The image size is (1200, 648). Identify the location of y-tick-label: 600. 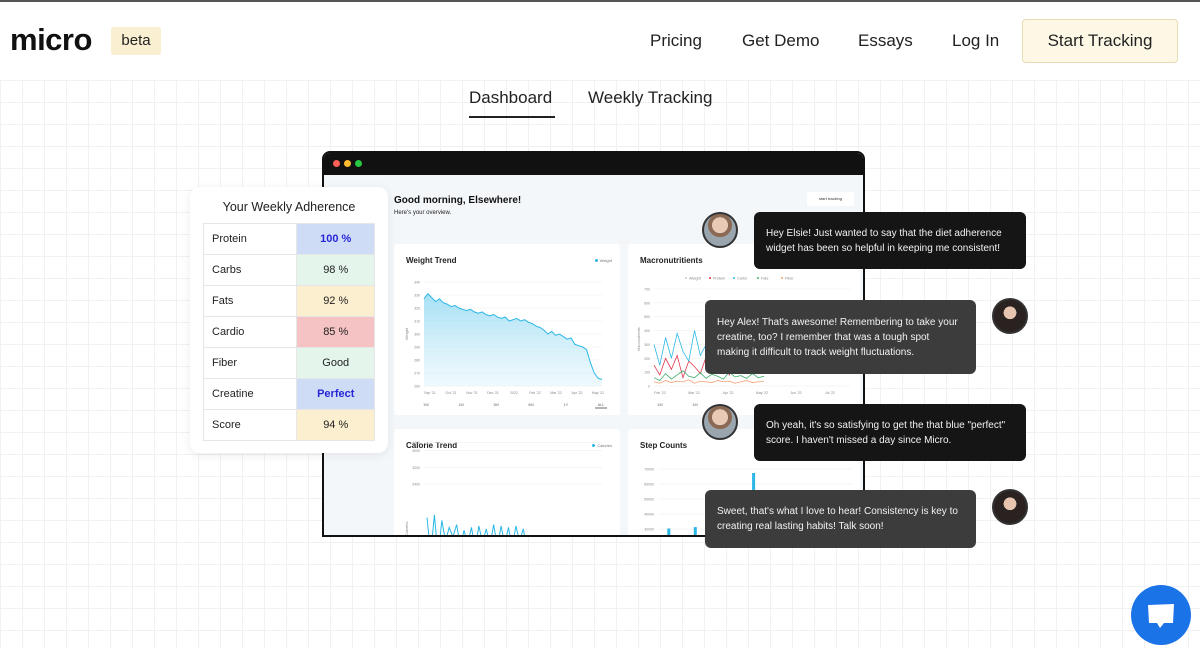
(647, 303).